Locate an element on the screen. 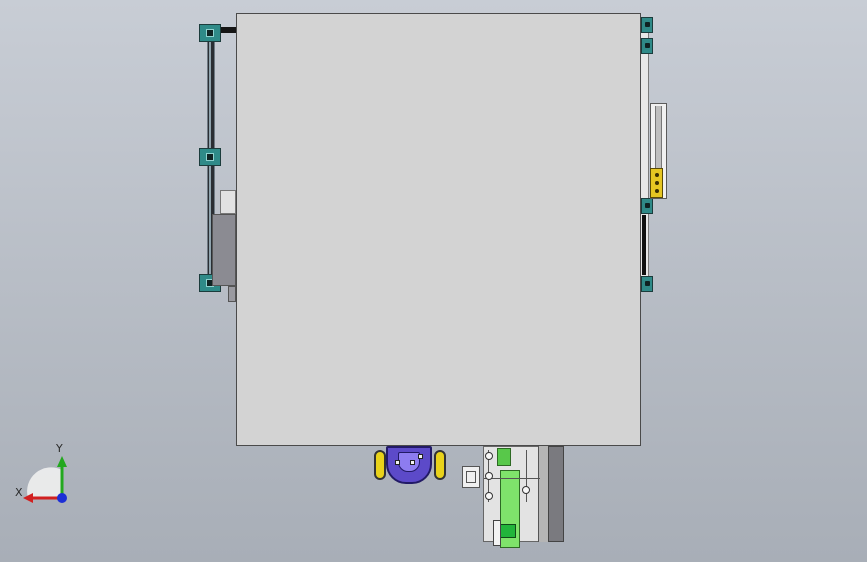 The image size is (867, 562). left-rail-bracket-top is located at coordinates (210, 33).